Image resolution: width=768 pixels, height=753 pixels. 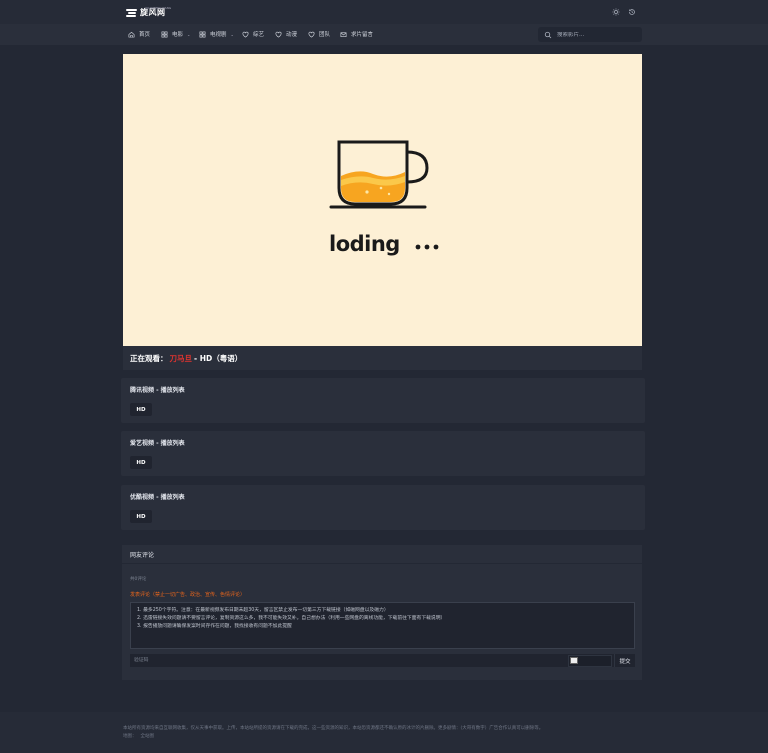 I want to click on search-box, so click(x=590, y=34).